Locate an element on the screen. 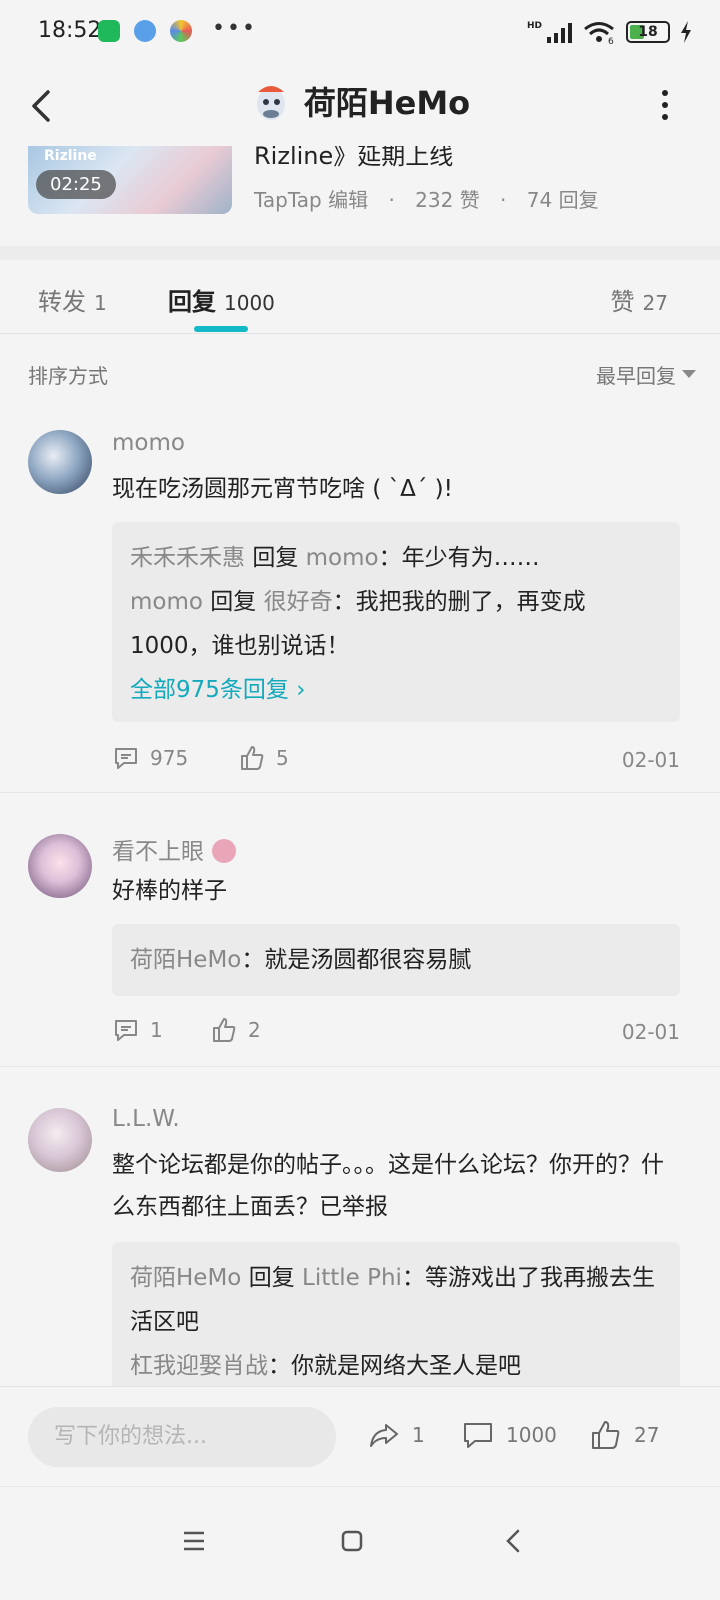 The width and height of the screenshot is (720, 1600). article-meta: TapTap 编辑 · 232 赞 · 74 回复 is located at coordinates (426, 200).